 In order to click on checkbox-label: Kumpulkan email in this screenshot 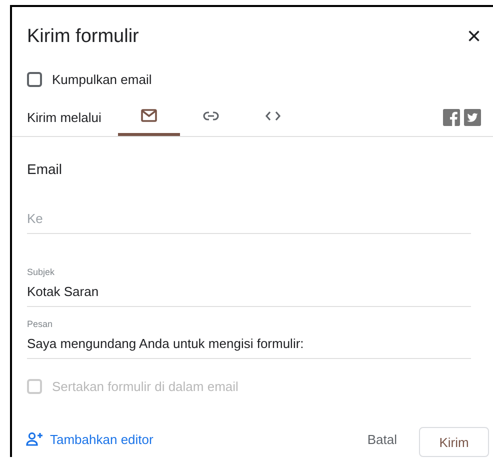, I will do `click(102, 79)`.